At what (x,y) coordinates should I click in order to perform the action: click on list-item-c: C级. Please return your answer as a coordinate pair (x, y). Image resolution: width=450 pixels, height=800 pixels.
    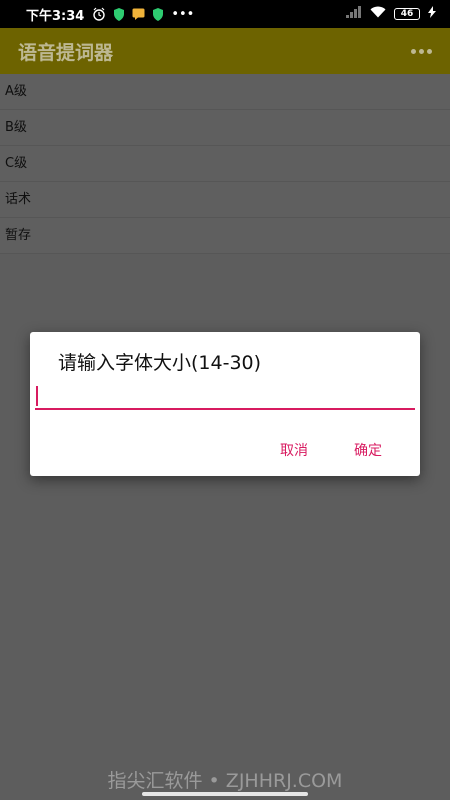
    Looking at the image, I should click on (225, 164).